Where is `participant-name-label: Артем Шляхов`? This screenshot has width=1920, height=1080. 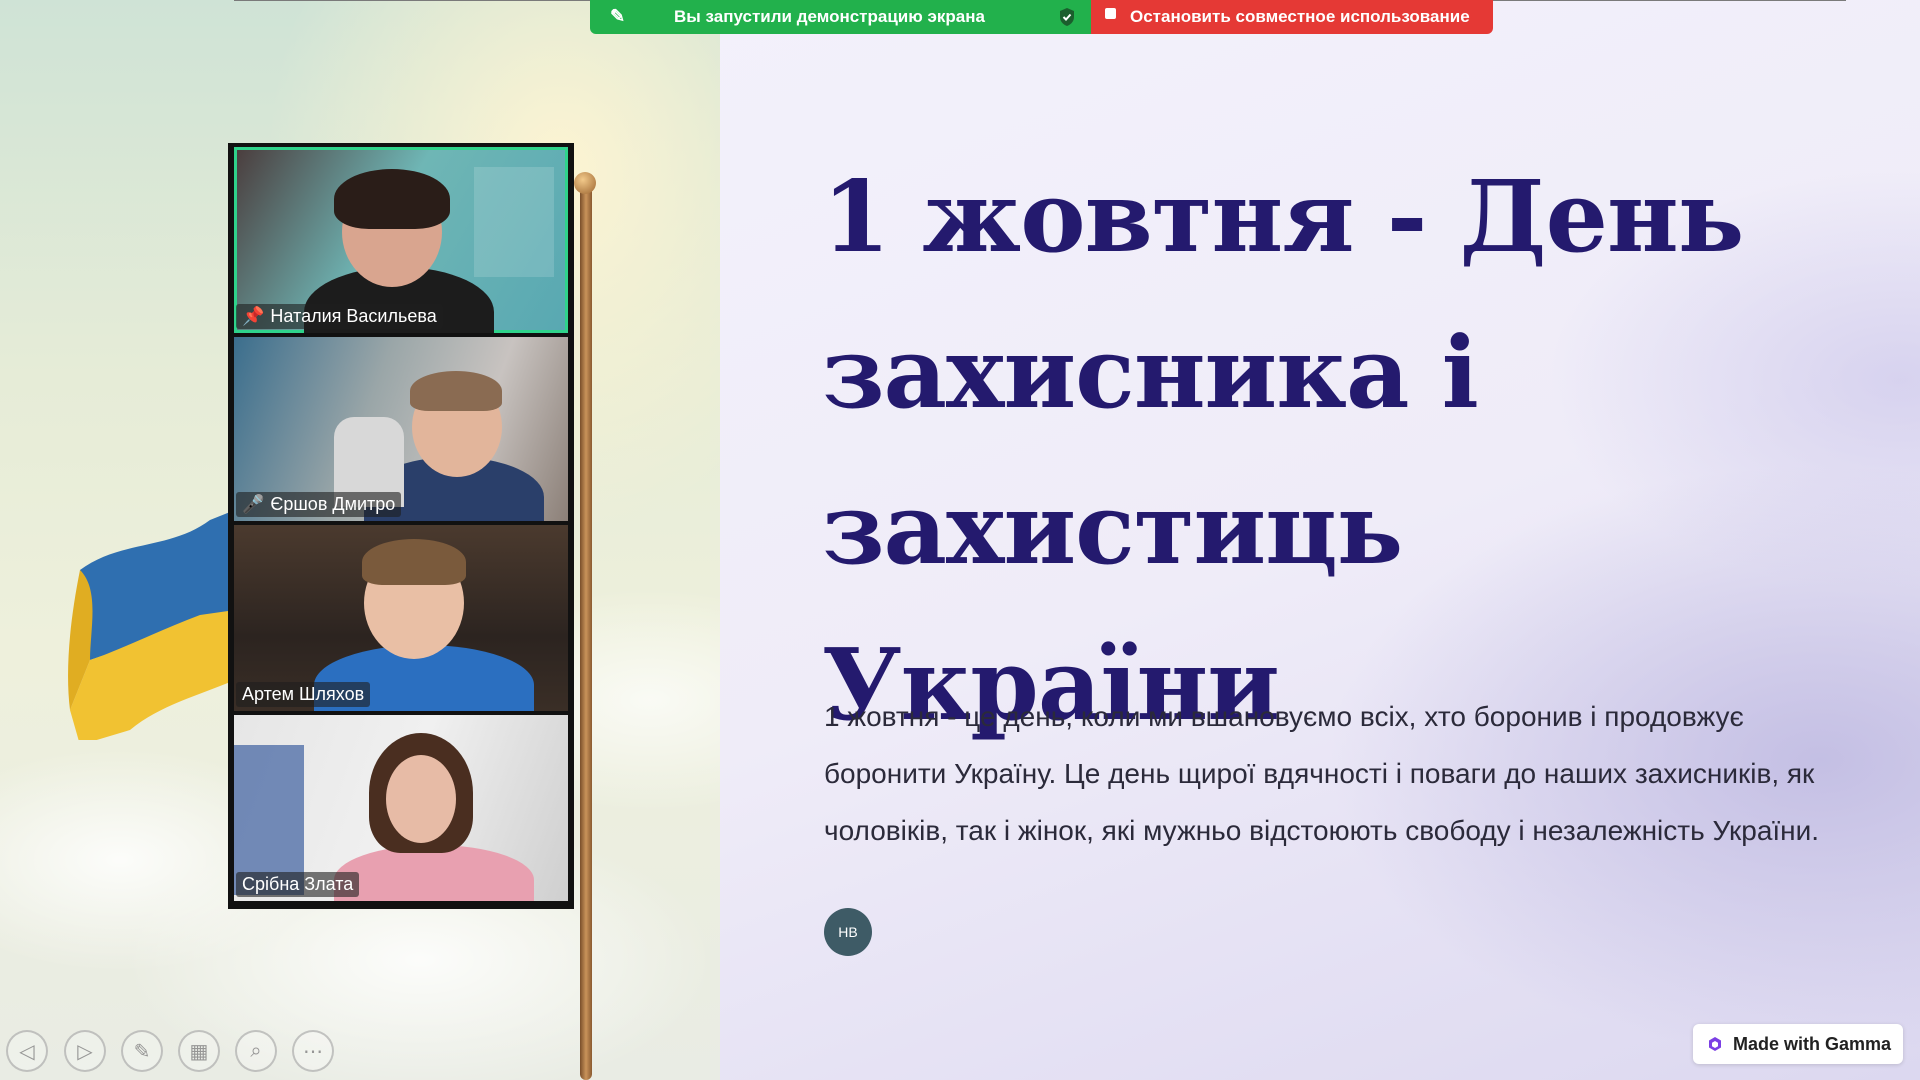
participant-name-label: Артем Шляхов is located at coordinates (303, 694).